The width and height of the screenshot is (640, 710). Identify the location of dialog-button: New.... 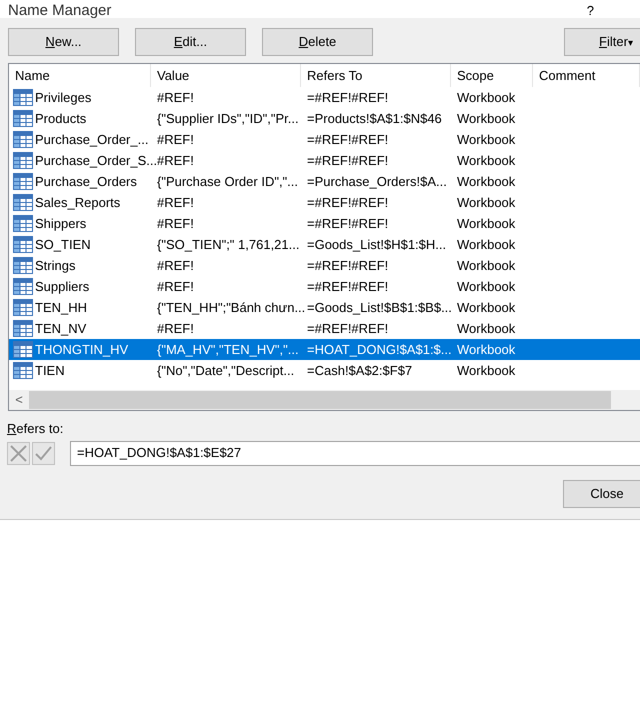
(63, 42).